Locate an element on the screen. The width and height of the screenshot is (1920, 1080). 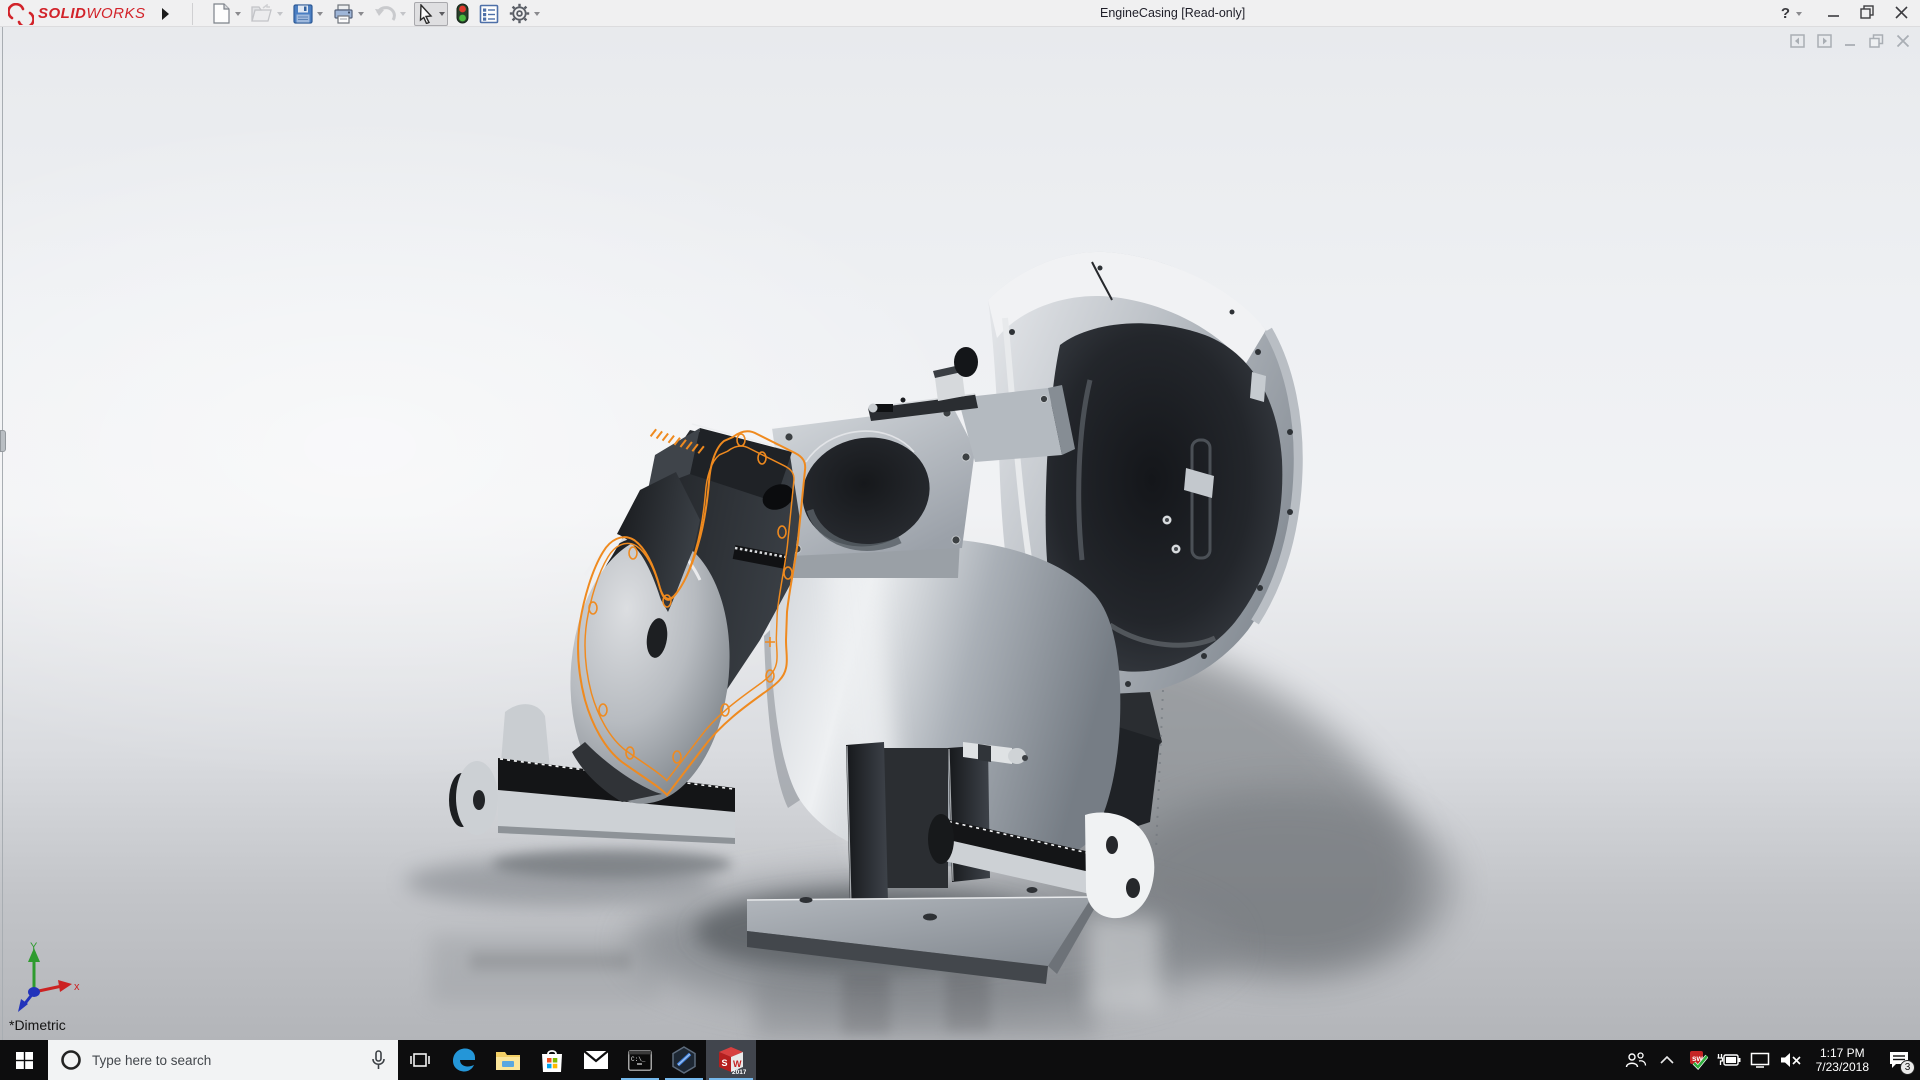
properties-button is located at coordinates (489, 13).